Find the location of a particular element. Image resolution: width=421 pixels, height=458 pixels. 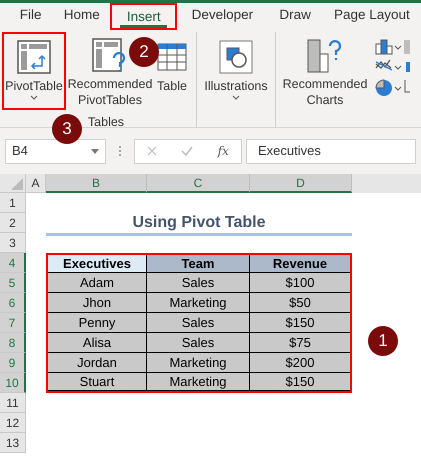

pivot-table-question-icon is located at coordinates (110, 56).